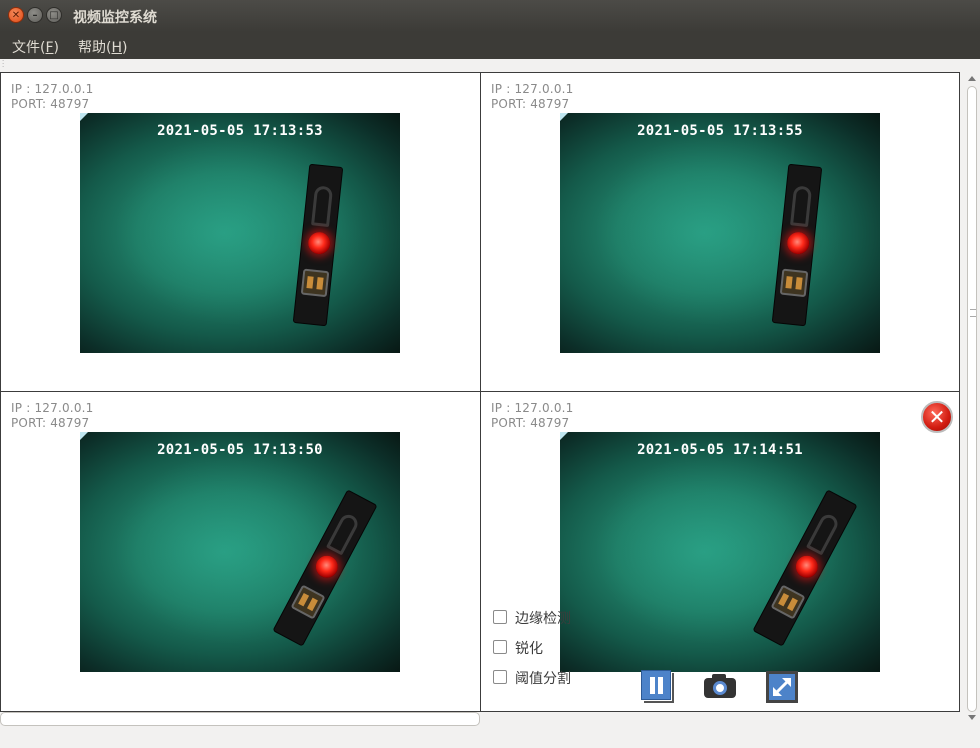 The height and width of the screenshot is (748, 980). What do you see at coordinates (240, 719) in the screenshot?
I see `horizontal-scrollbar` at bounding box center [240, 719].